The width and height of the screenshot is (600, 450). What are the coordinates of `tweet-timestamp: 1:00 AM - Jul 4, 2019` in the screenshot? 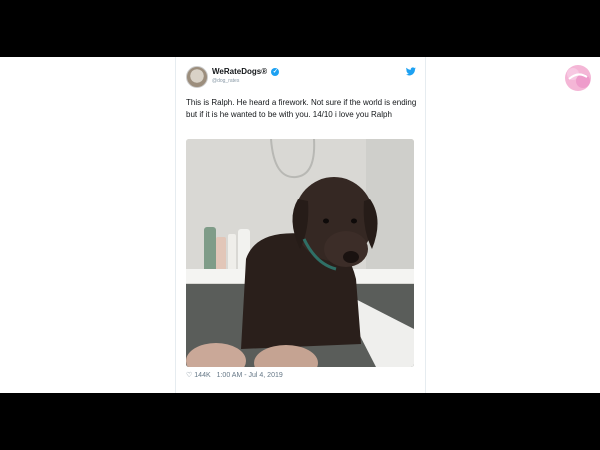 It's located at (250, 375).